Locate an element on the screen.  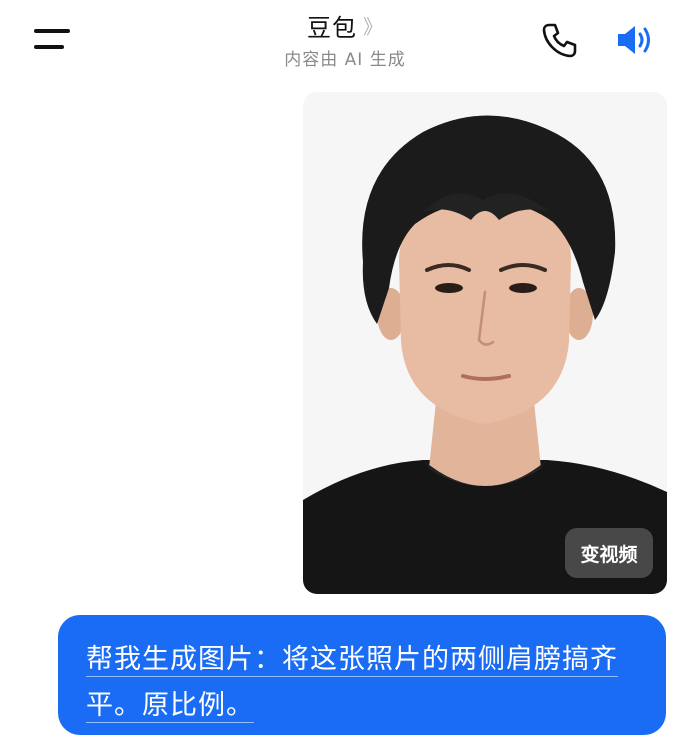
chevron-right-icon: 》 is located at coordinates (373, 27).